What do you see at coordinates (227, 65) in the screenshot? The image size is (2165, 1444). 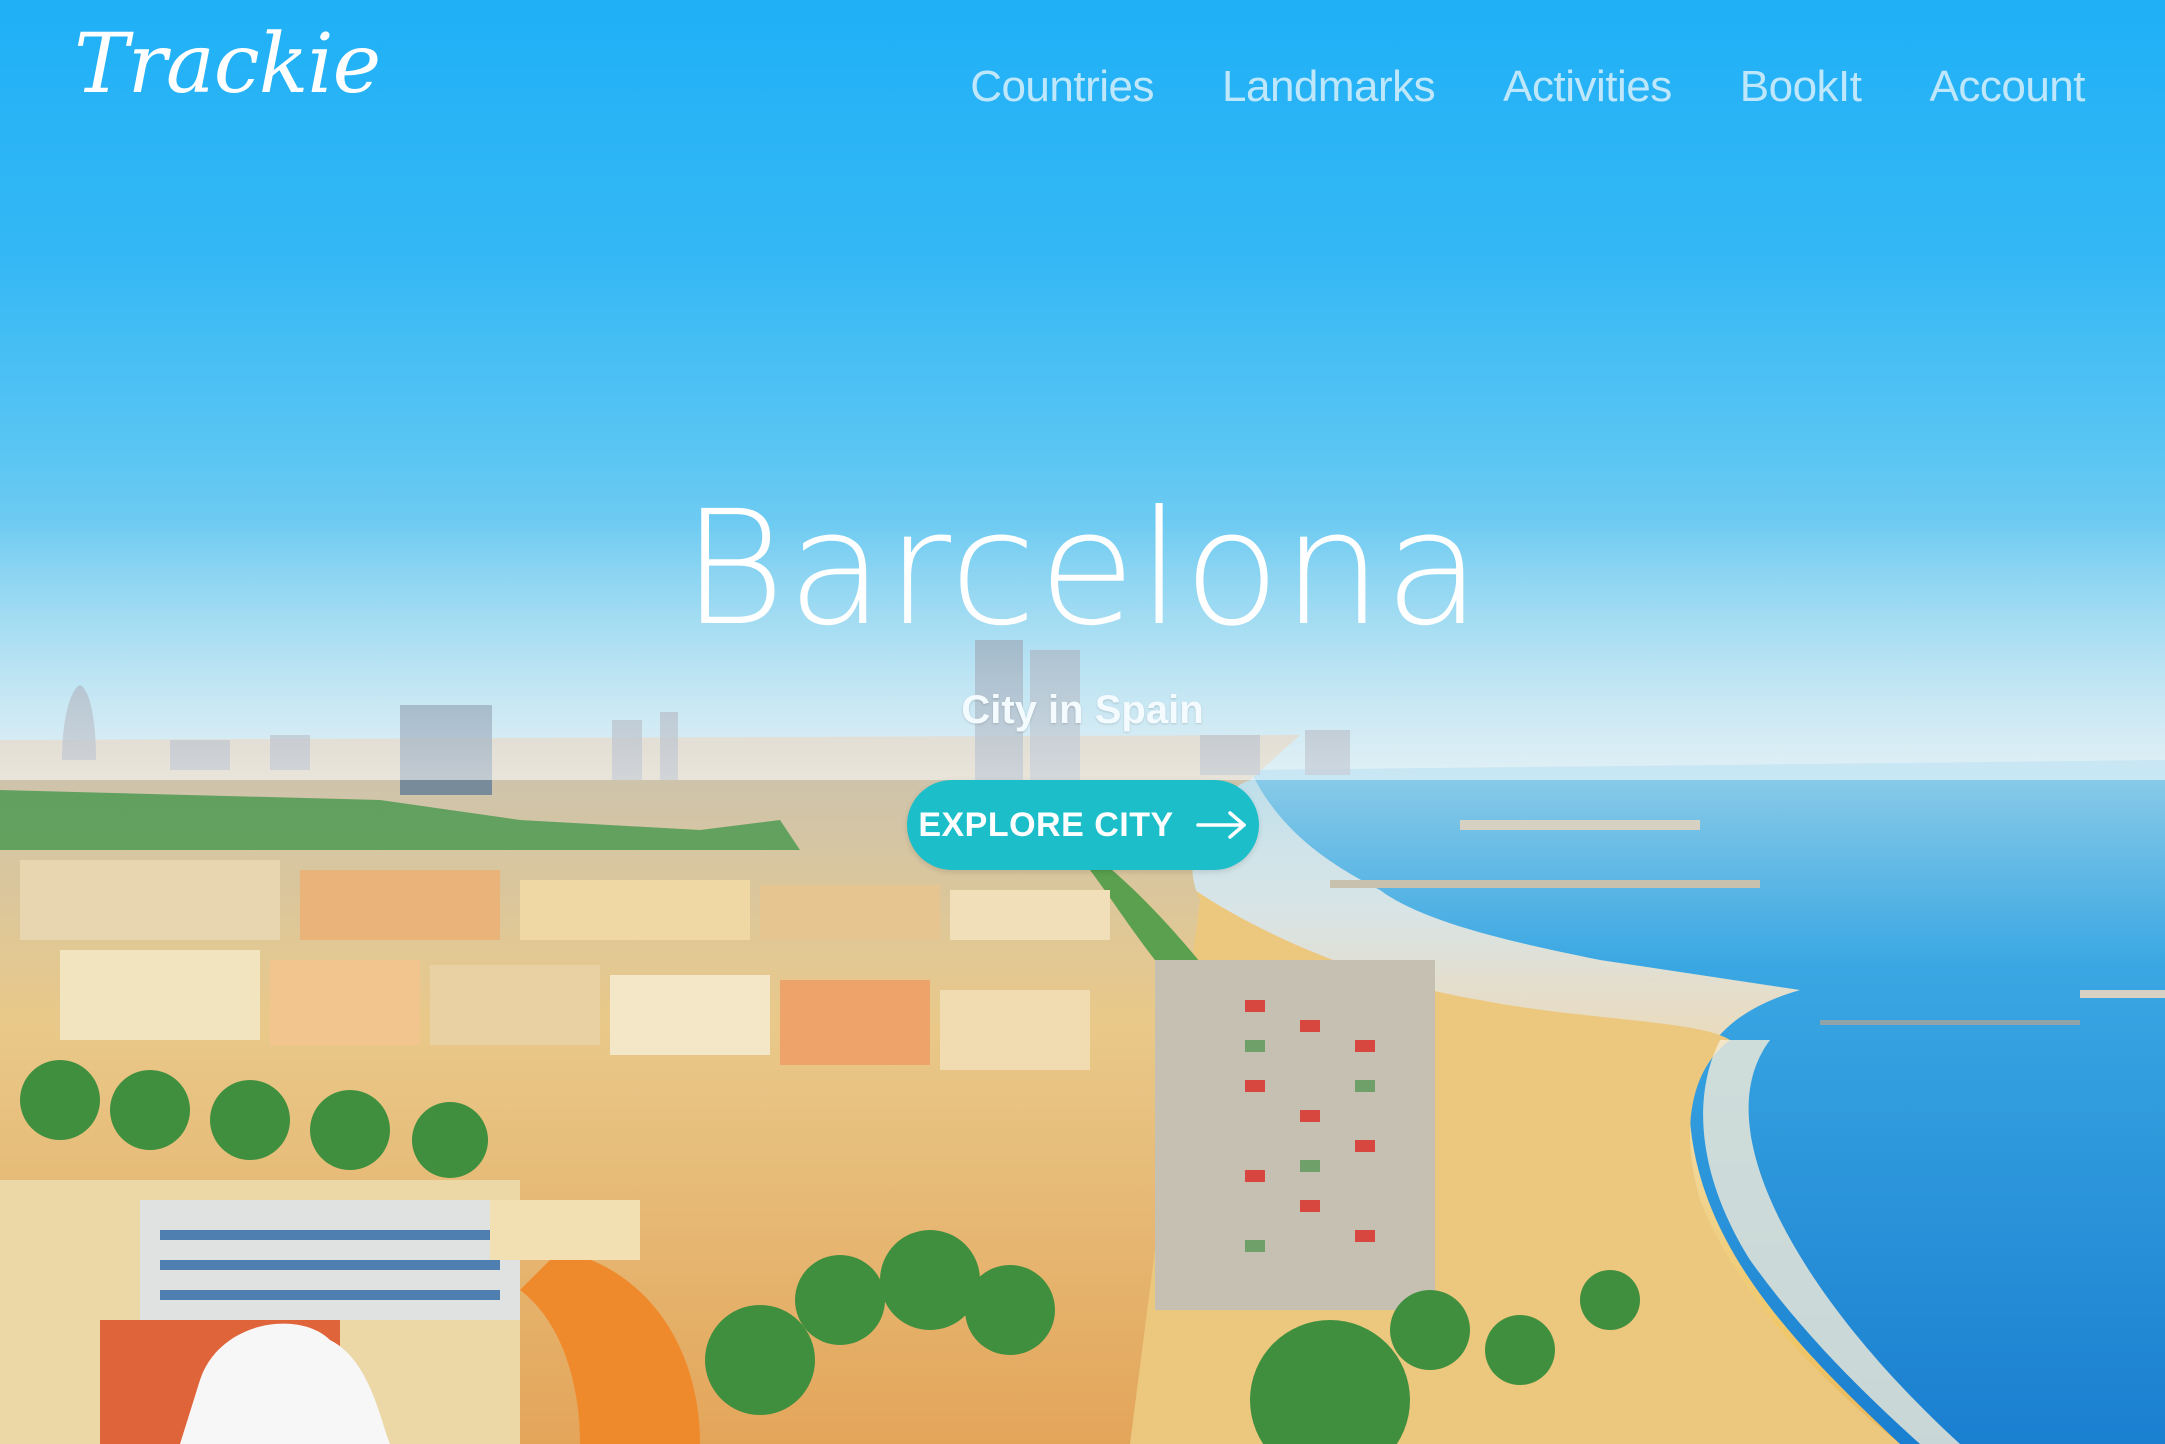 I see `brand-logo: Trackie` at bounding box center [227, 65].